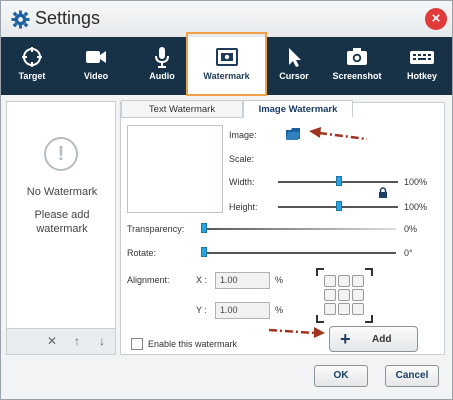  Describe the element at coordinates (298, 109) in the screenshot. I see `tab-image-watermark: Image Watermark` at that location.